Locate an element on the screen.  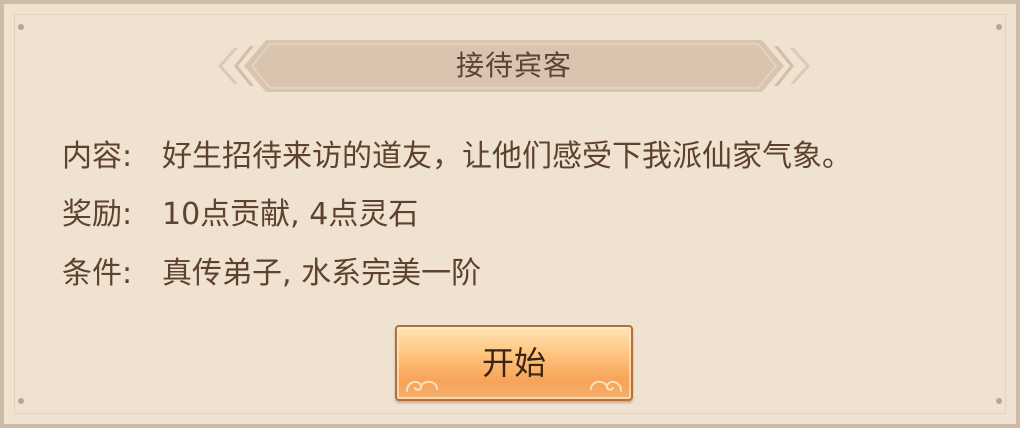
start-button: 开始 is located at coordinates (514, 363).